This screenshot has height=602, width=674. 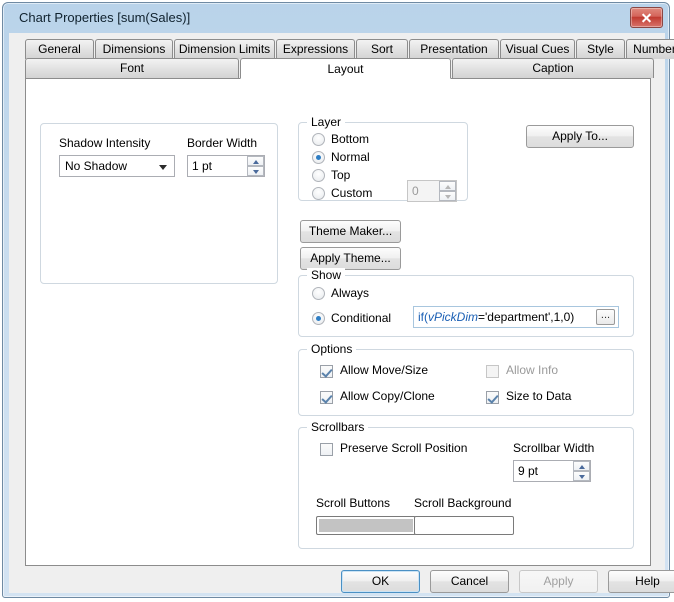 What do you see at coordinates (380, 581) in the screenshot?
I see `ok-button: OK` at bounding box center [380, 581].